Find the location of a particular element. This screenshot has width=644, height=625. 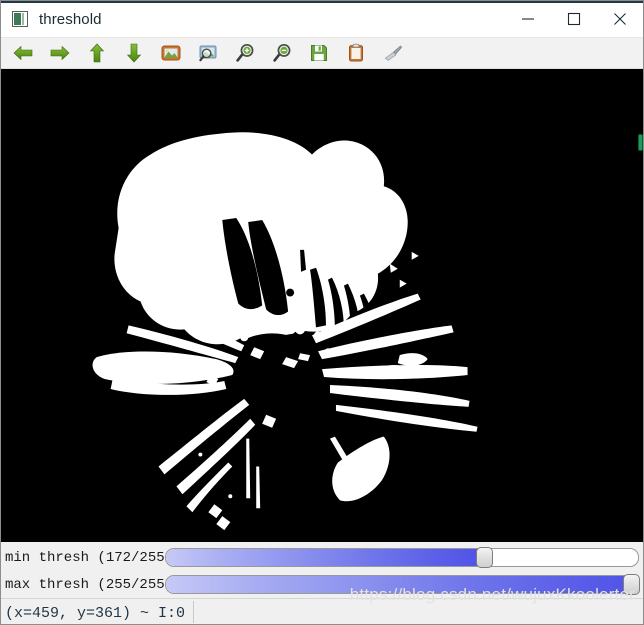

cursor-coordinates: (x=459, y=361) ~ I:0 is located at coordinates (95, 613).